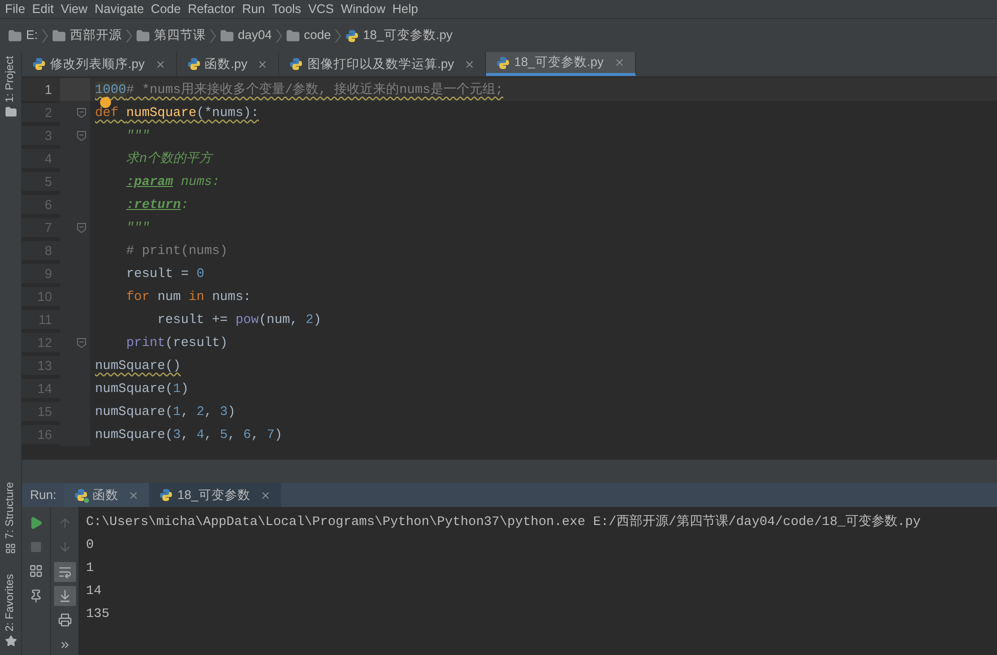  Describe the element at coordinates (504, 521) in the screenshot. I see `console-line: C:\Users\micha\AppData\Local\Programs\Python\Python37\python.exe E:/西部开源/第四节课/day04/code/18_可变参数.py` at that location.